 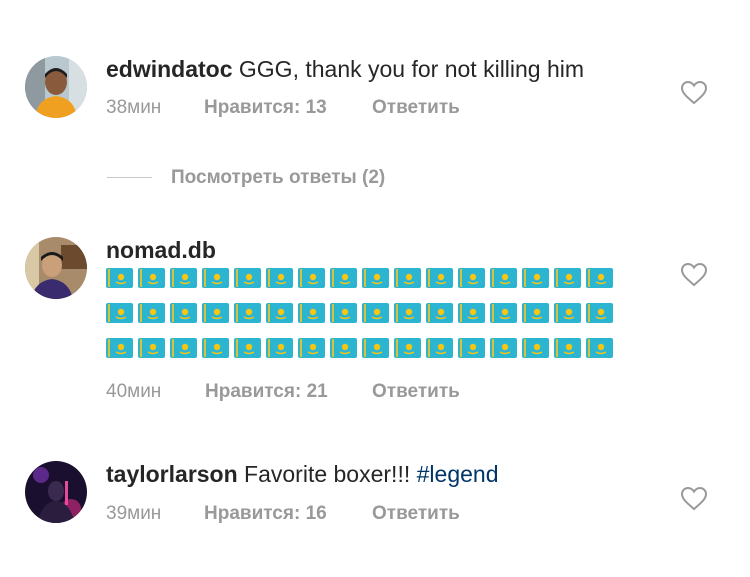 I want to click on username: nomad.db, so click(x=161, y=250).